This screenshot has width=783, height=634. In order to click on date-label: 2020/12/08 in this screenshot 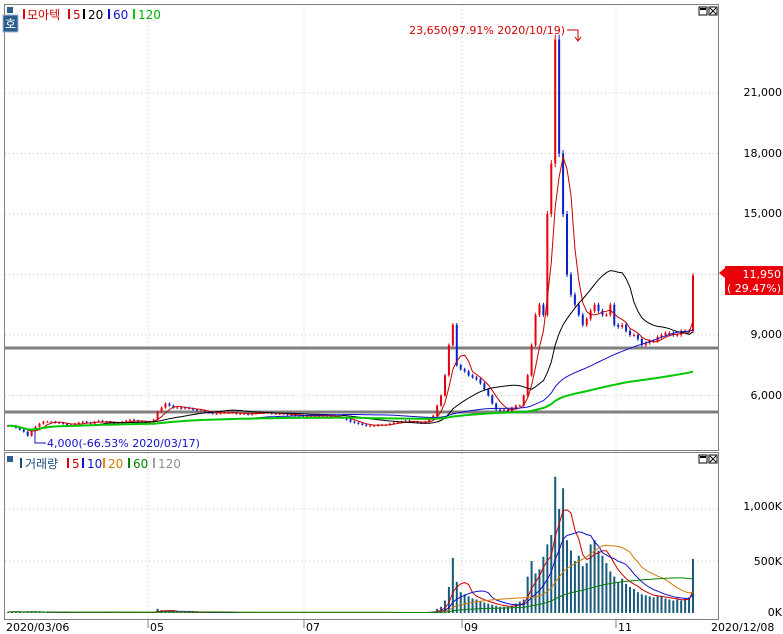, I will do `click(742, 627)`.